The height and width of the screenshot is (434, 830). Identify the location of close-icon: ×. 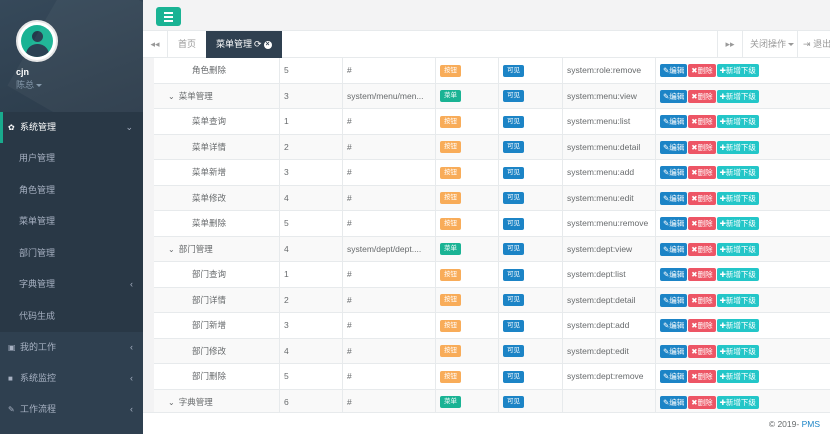
(267, 44).